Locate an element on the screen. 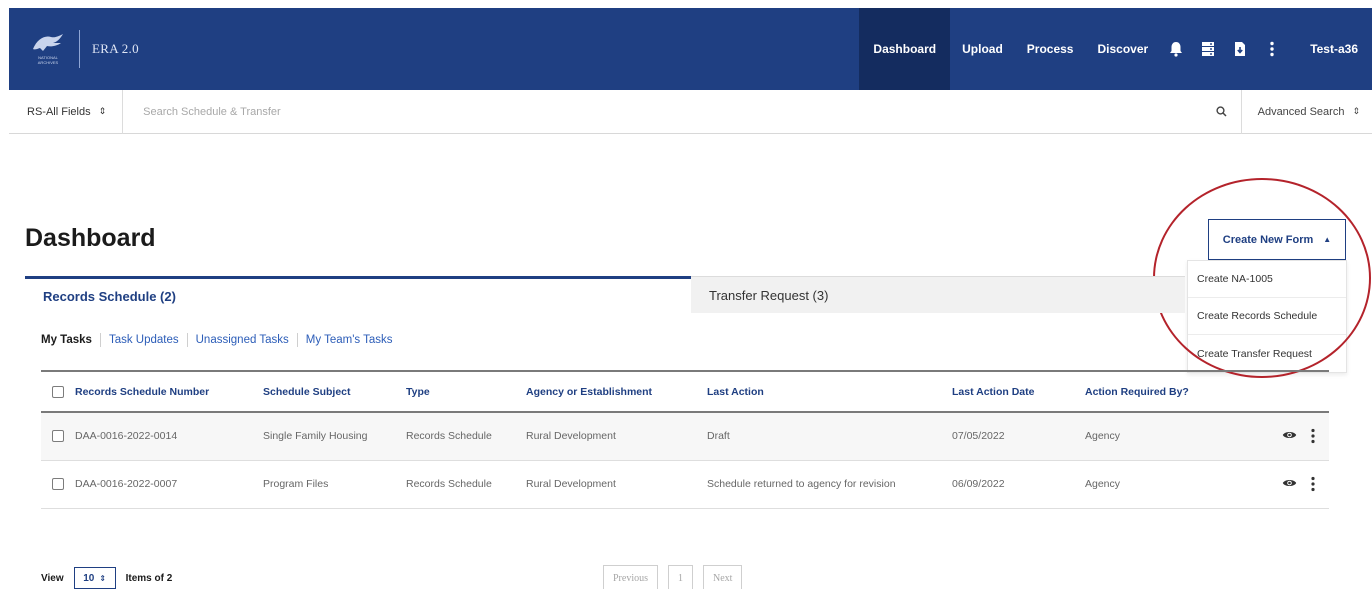 The height and width of the screenshot is (589, 1372). subtab-unassigned-tasks: Unassigned Tasks is located at coordinates (243, 340).